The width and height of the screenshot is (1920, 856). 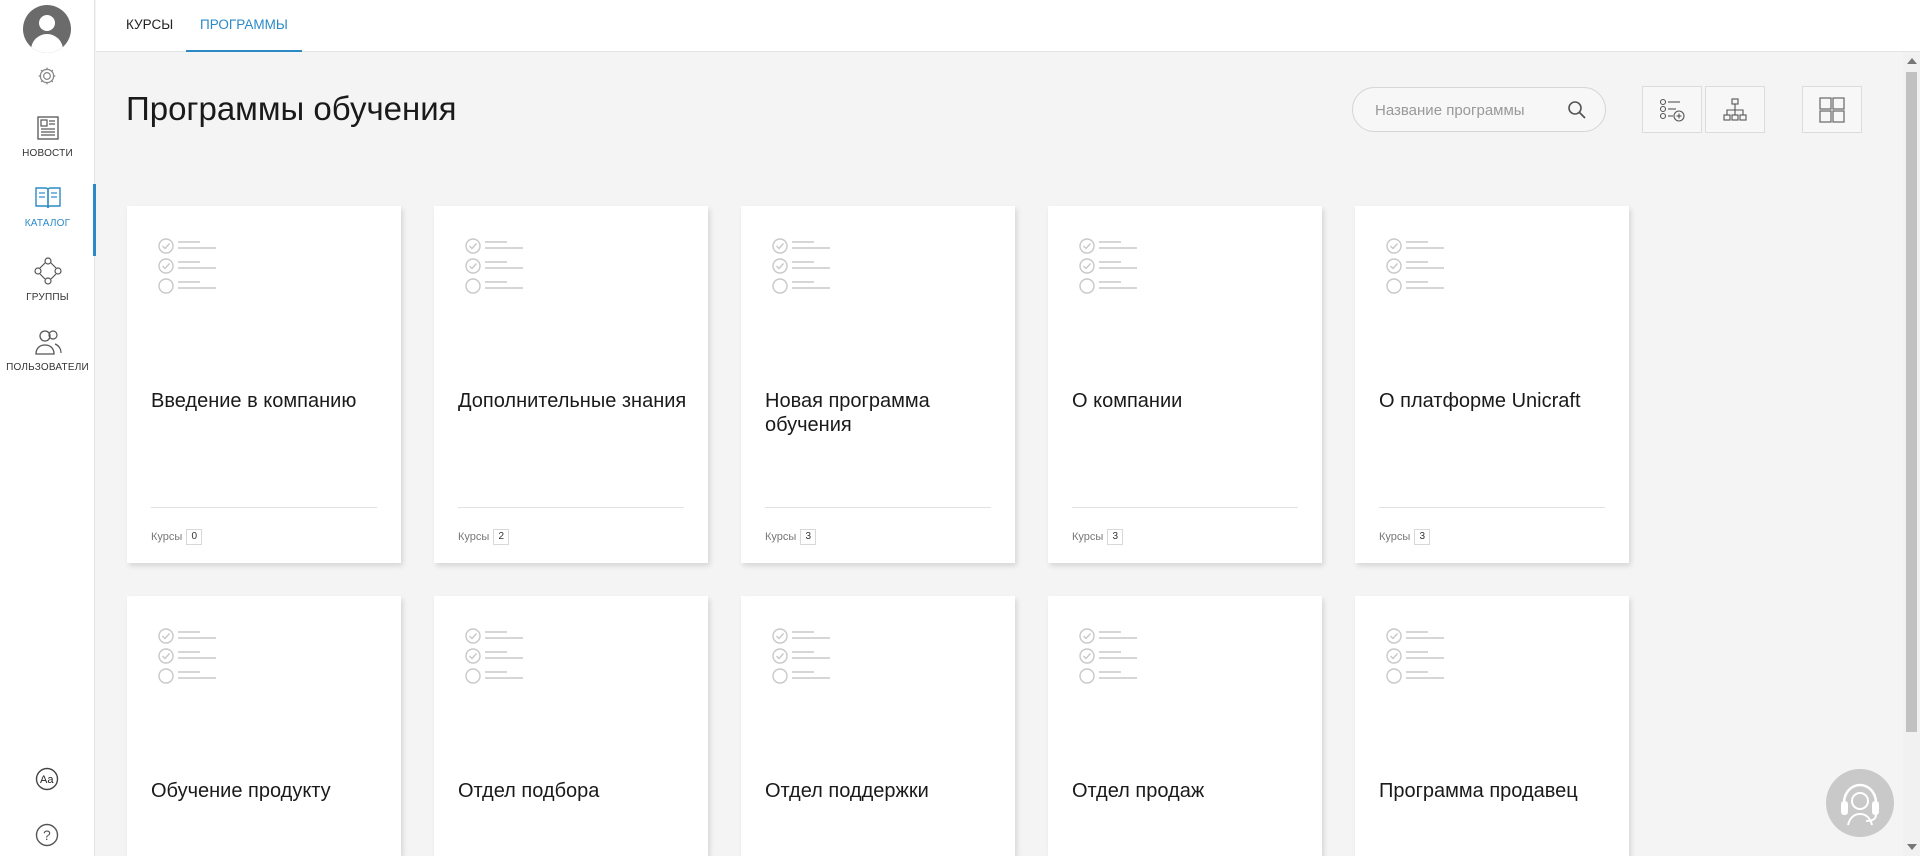 What do you see at coordinates (47, 361) in the screenshot?
I see `sidebar-item-users: ПОЛЬЗОВАТЕЛИ` at bounding box center [47, 361].